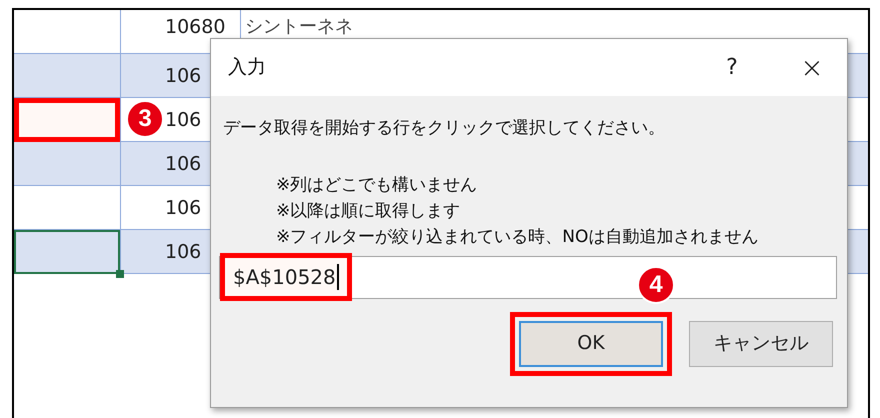 This screenshot has height=418, width=880. What do you see at coordinates (518, 237) in the screenshot?
I see `note-text: ※フィルターが絞り込まれている時、NOは自動追加されません` at bounding box center [518, 237].